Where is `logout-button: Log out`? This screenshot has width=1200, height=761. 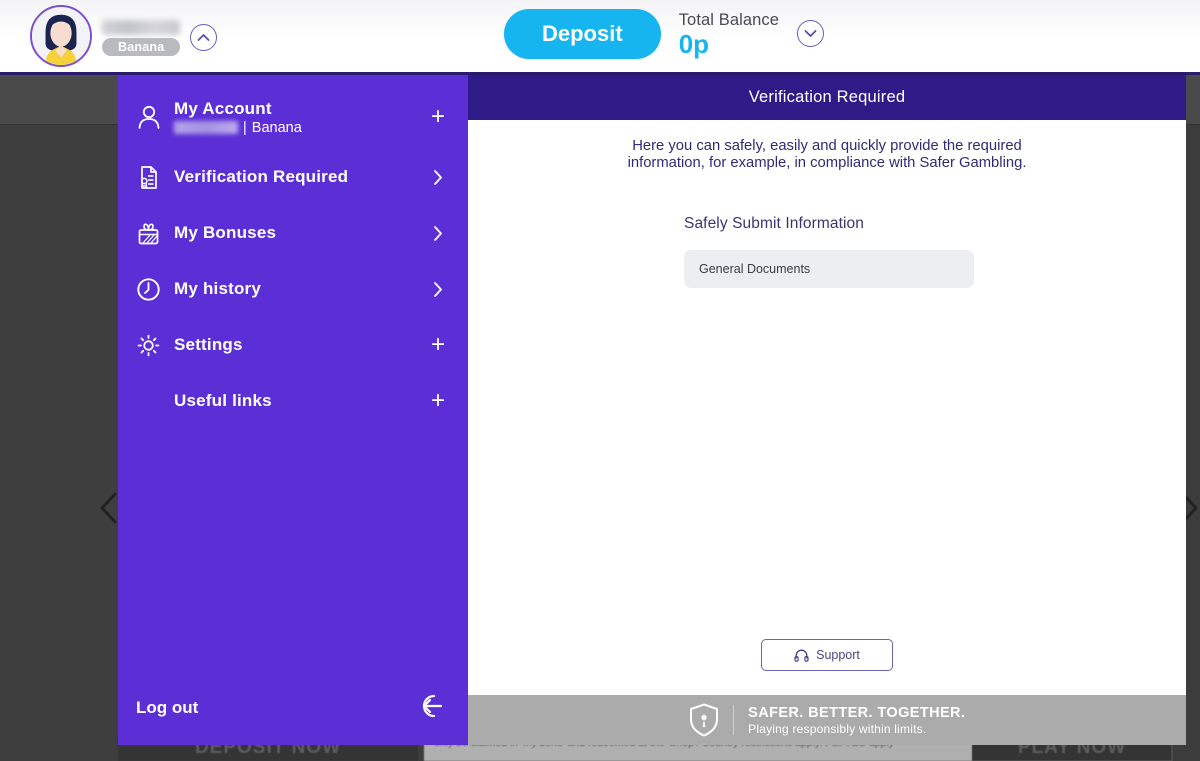 logout-button: Log out is located at coordinates (293, 708).